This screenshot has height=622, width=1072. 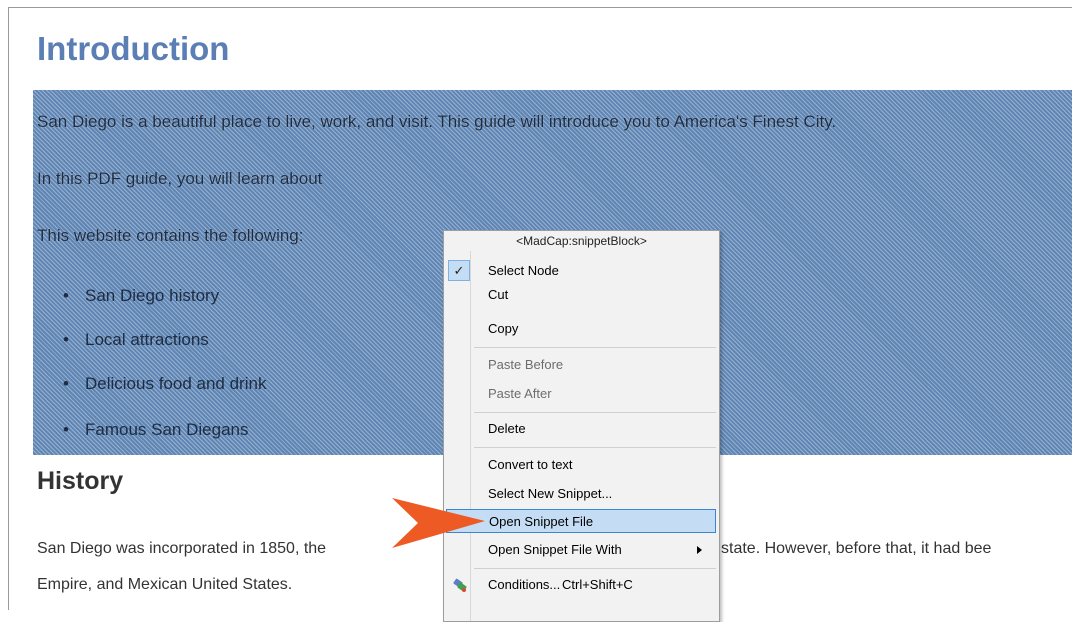 What do you see at coordinates (581, 329) in the screenshot?
I see `menu-item-copy: Copy` at bounding box center [581, 329].